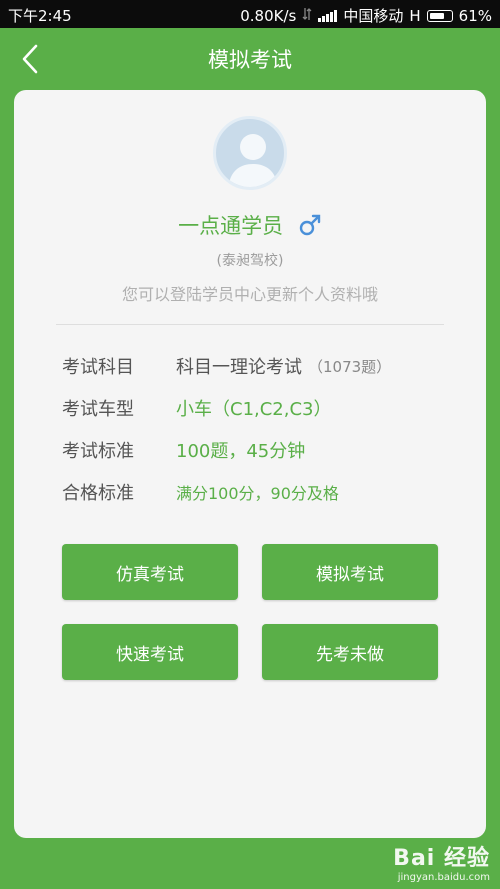 Image resolution: width=500 pixels, height=889 pixels. I want to click on info-label: 考试科目, so click(98, 367).